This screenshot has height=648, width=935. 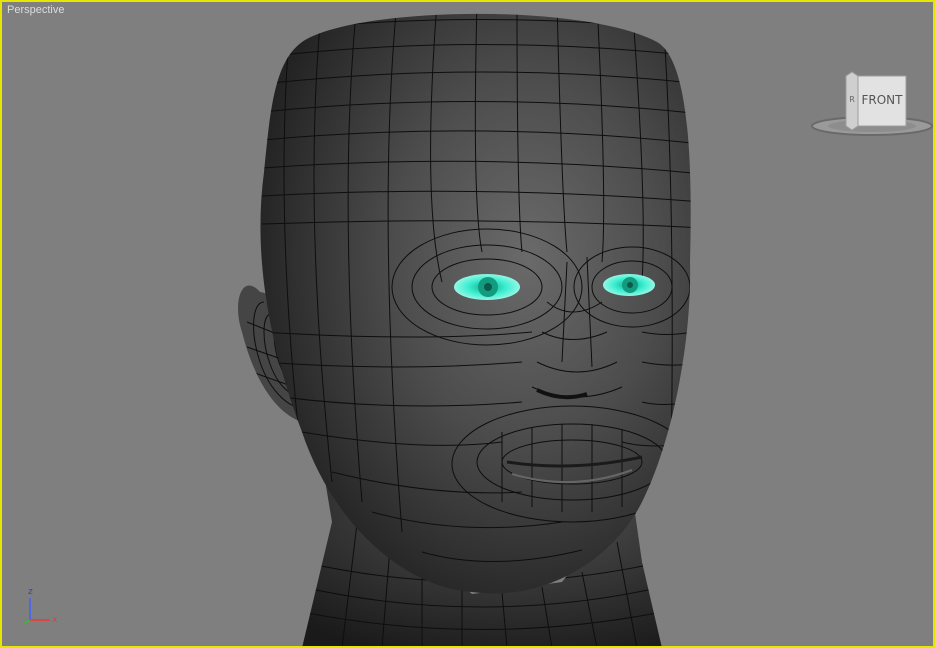 I want to click on viewcube-front-label: FRONT, so click(x=883, y=100).